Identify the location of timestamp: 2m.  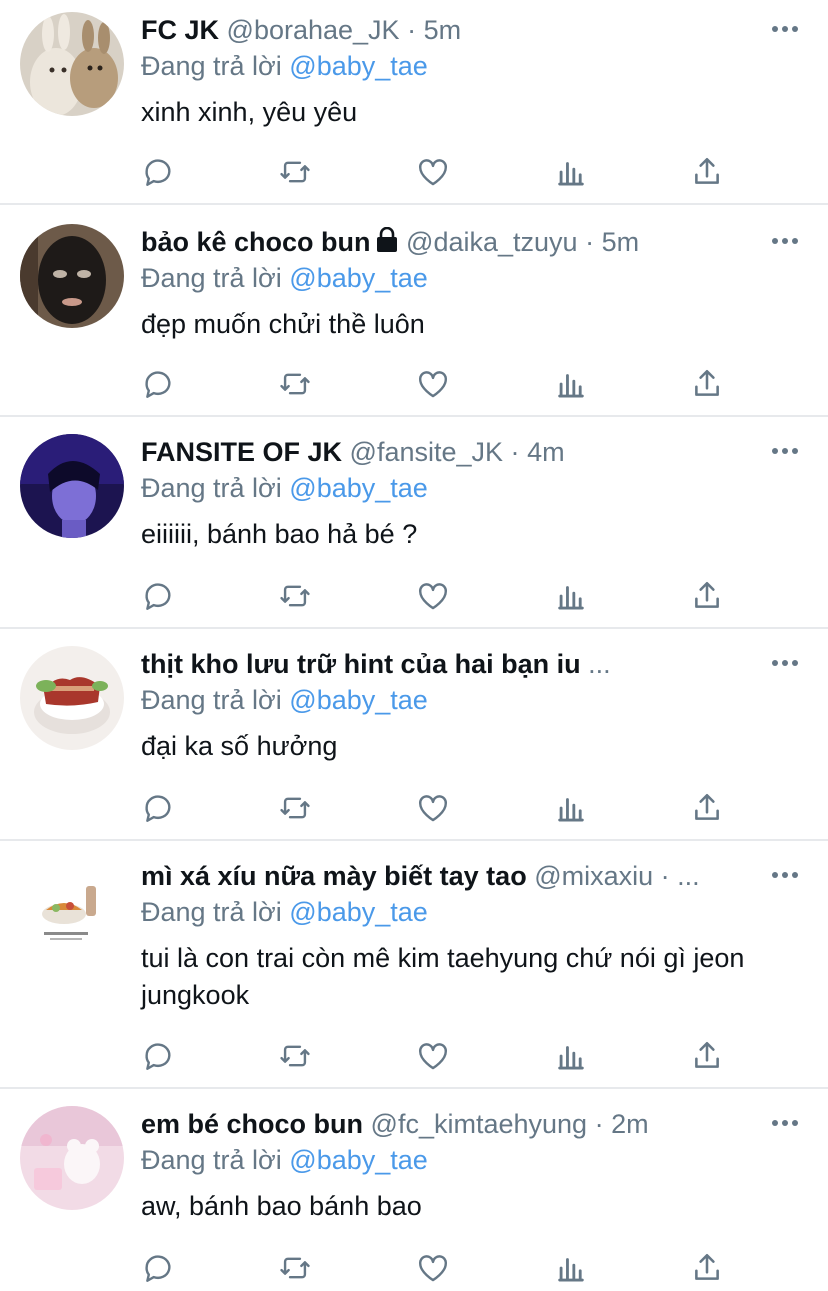
(630, 1124).